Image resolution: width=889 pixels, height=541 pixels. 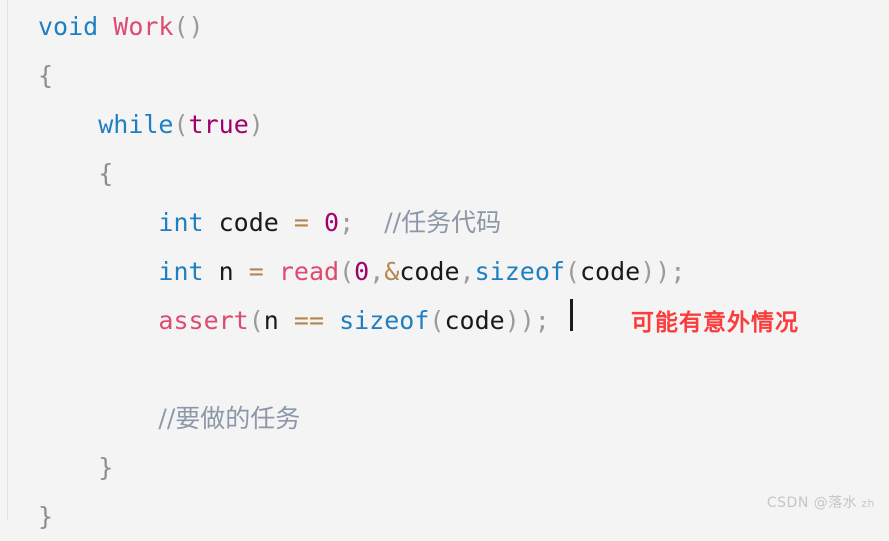 I want to click on code-line: int code = 0; //任务代码, so click(x=444, y=222).